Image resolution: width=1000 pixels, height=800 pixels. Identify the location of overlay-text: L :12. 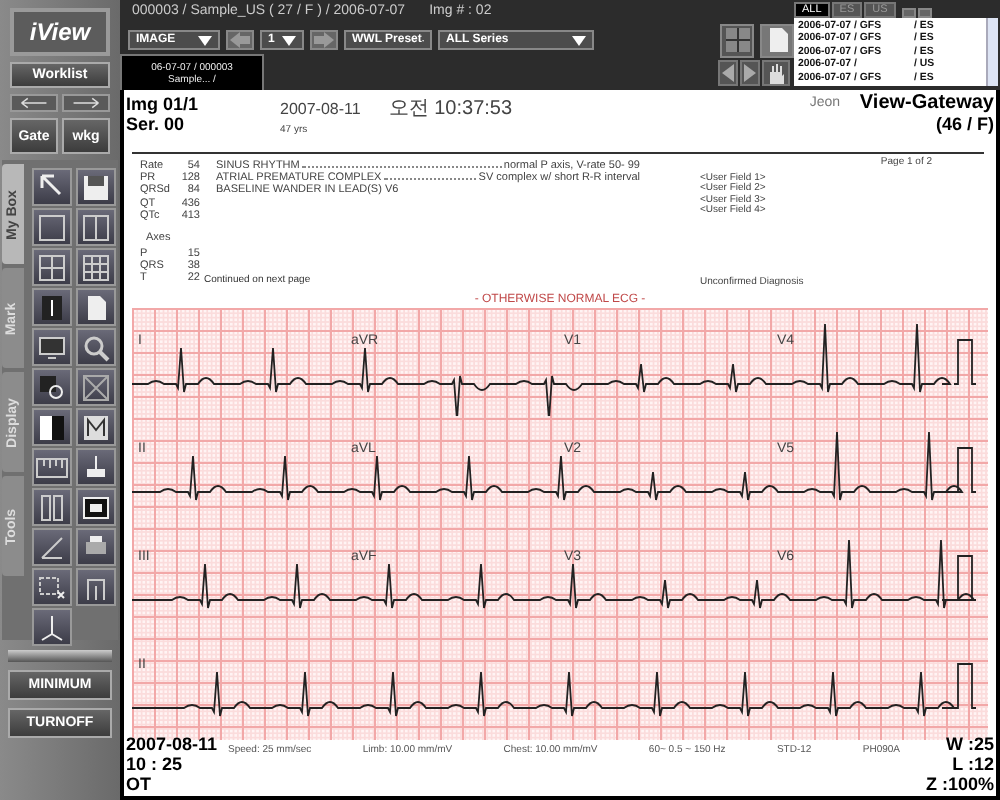
(973, 764).